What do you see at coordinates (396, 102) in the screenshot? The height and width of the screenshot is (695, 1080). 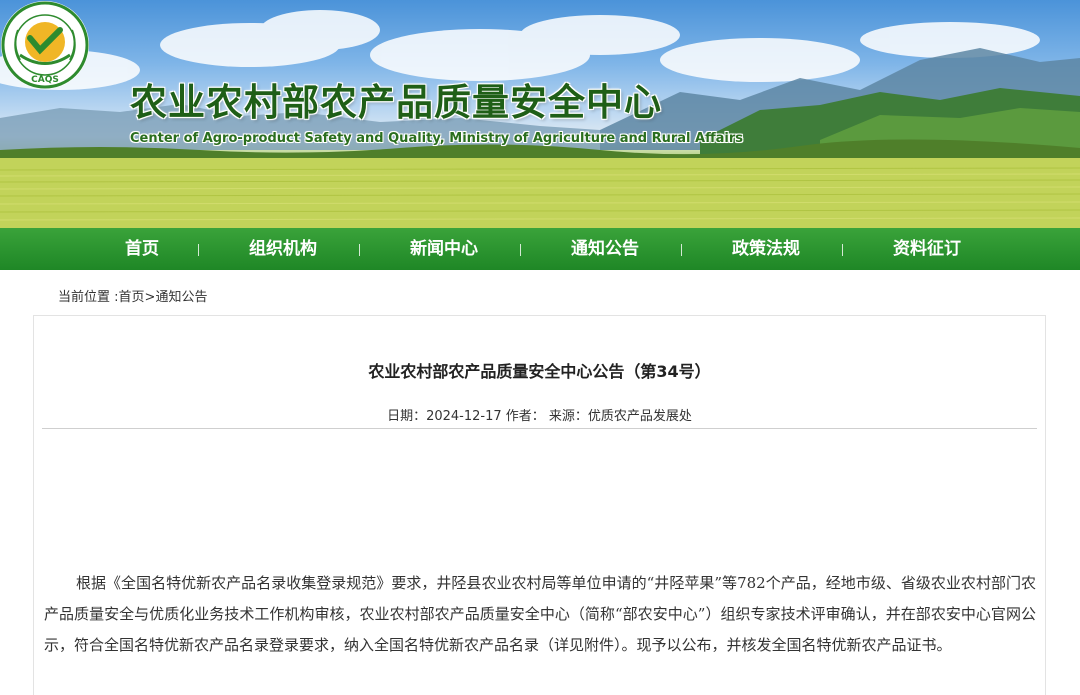 I see `site-title: 农业农村部农产品质量安全中心` at bounding box center [396, 102].